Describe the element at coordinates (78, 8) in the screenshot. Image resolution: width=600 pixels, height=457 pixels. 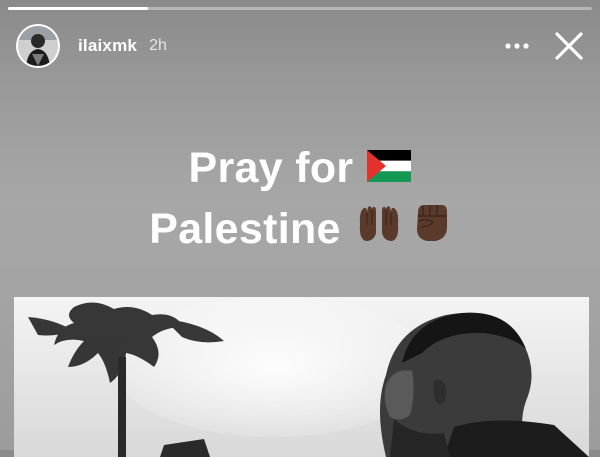
I see `story-progress-fill` at that location.